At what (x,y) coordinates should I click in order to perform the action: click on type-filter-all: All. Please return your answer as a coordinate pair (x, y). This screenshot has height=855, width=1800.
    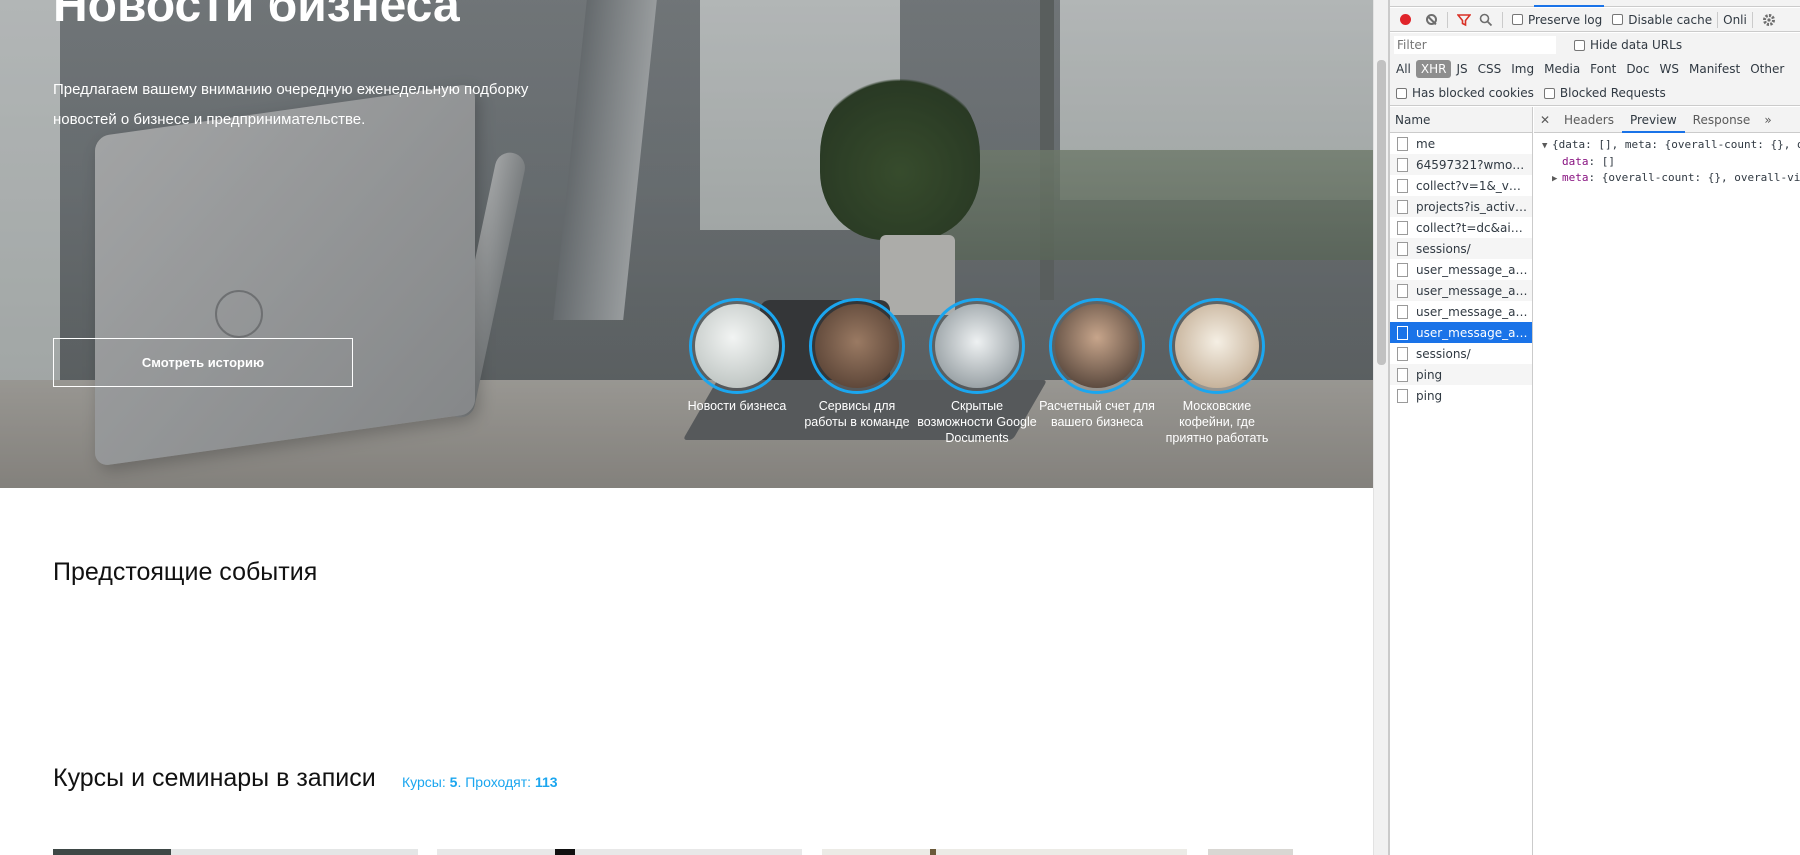
    Looking at the image, I should click on (1406, 69).